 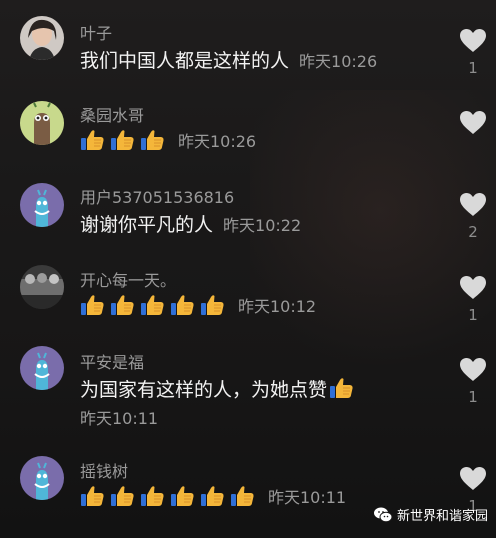 I want to click on watermark-label: 新世界和谐家园, so click(x=443, y=516).